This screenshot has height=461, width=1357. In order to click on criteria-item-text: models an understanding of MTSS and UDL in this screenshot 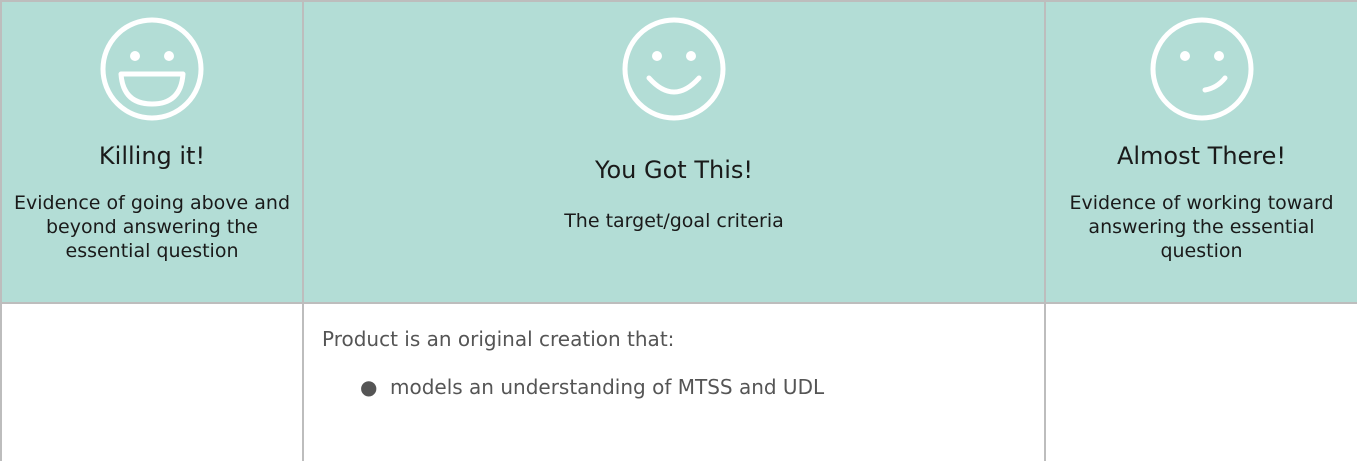, I will do `click(607, 387)`.